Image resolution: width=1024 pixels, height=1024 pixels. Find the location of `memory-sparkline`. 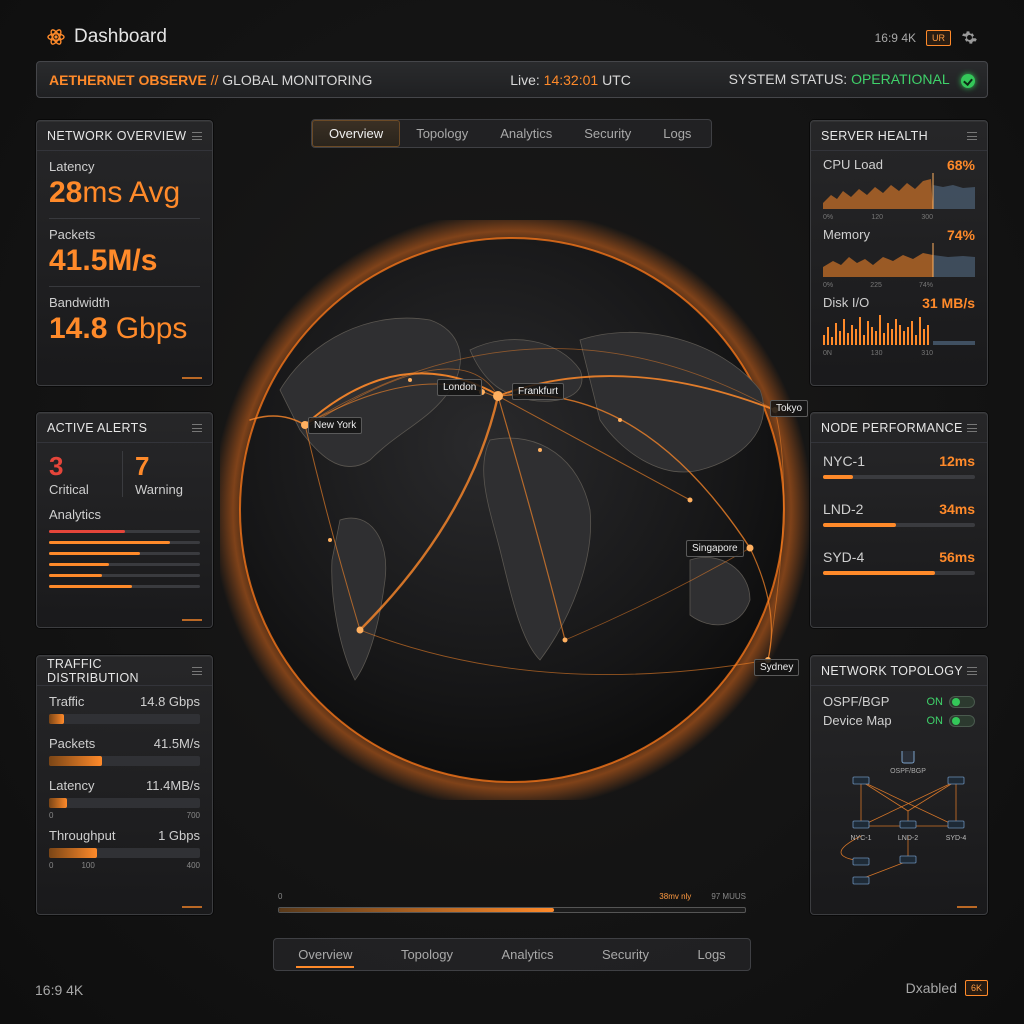

memory-sparkline is located at coordinates (899, 260).